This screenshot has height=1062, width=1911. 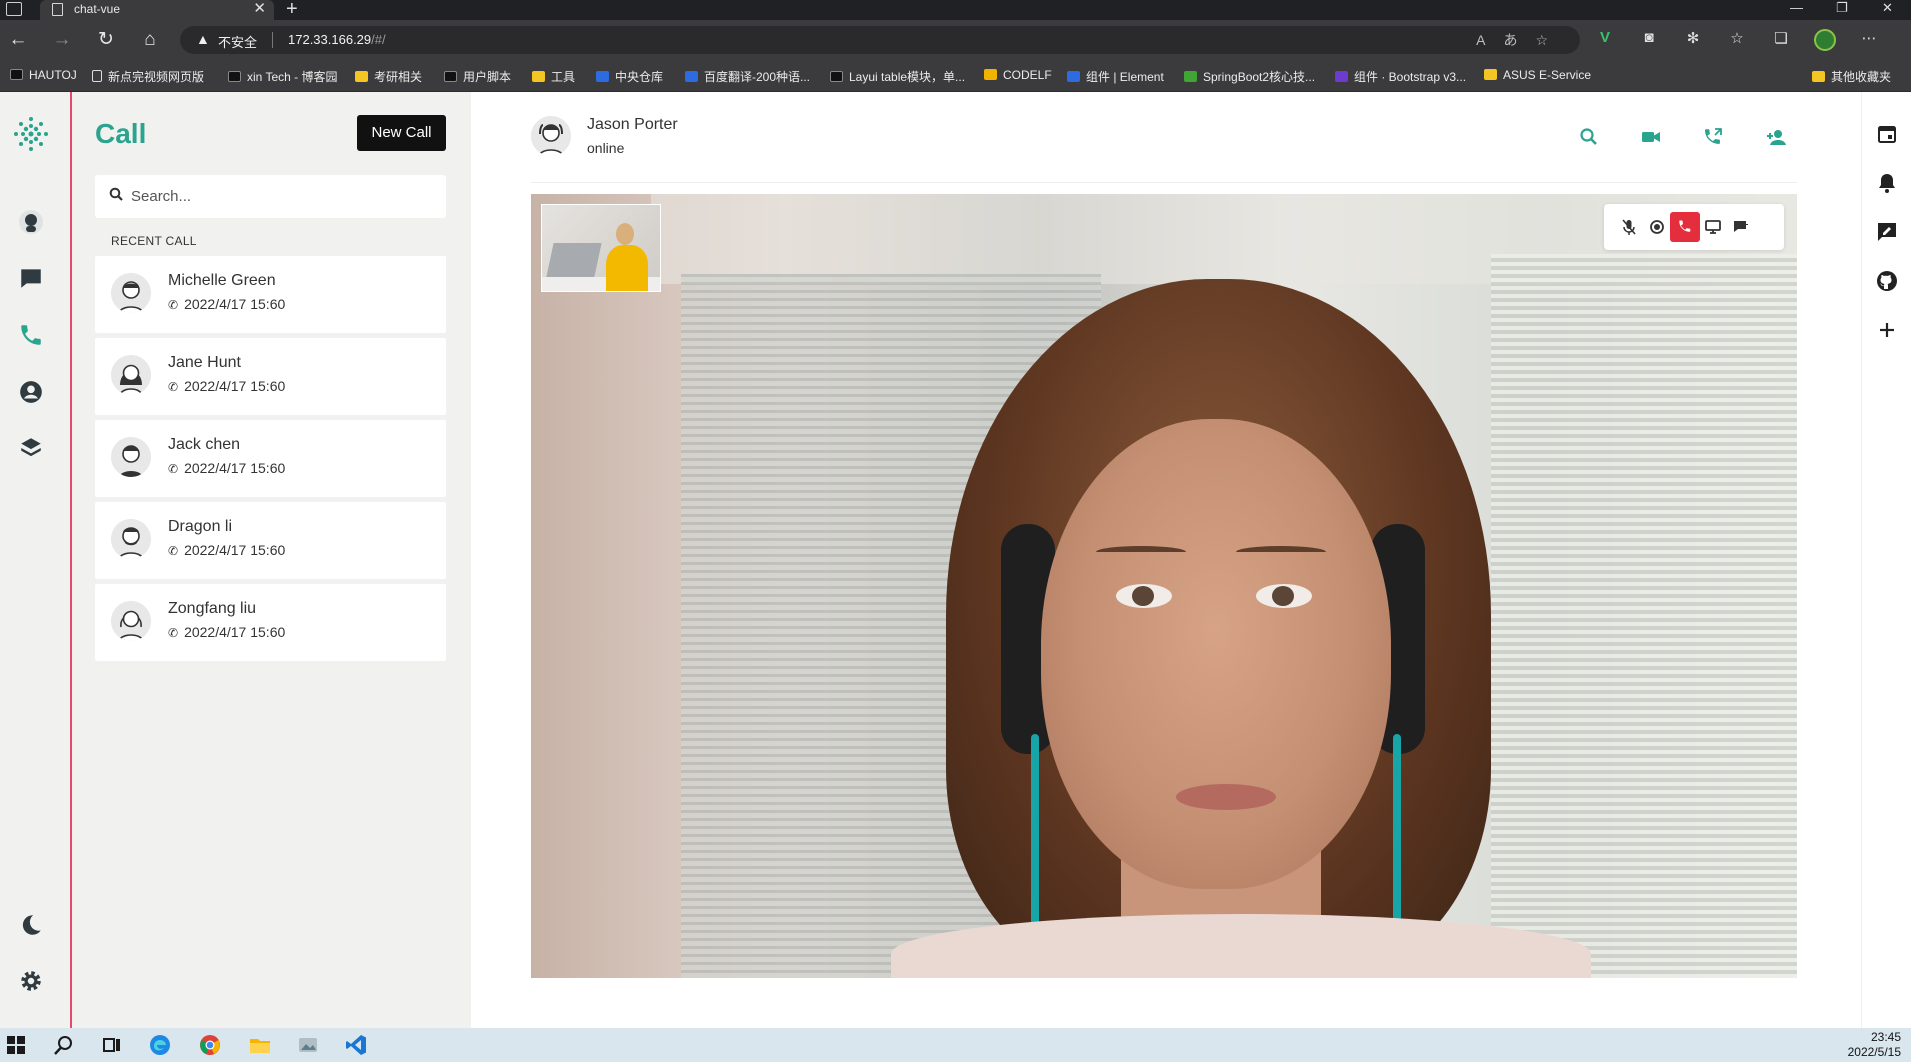 I want to click on back-icon: ←, so click(x=18, y=40).